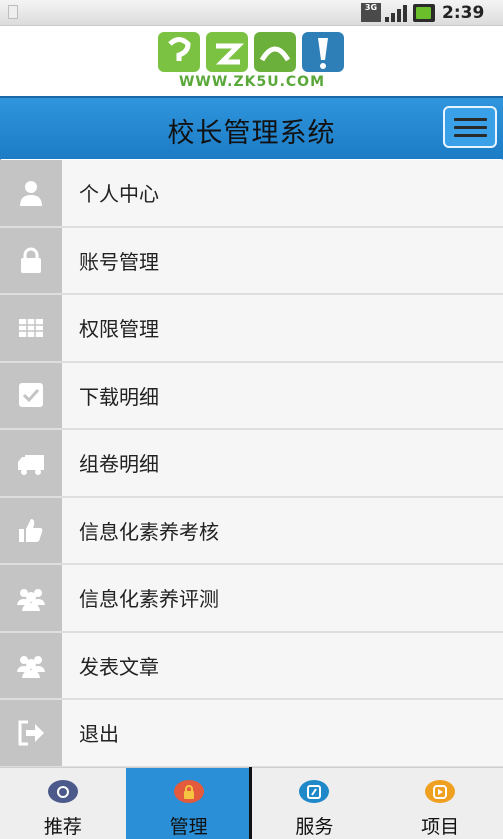 Image resolution: width=503 pixels, height=839 pixels. I want to click on menu-item-personal-center: 个人中心, so click(251, 194).